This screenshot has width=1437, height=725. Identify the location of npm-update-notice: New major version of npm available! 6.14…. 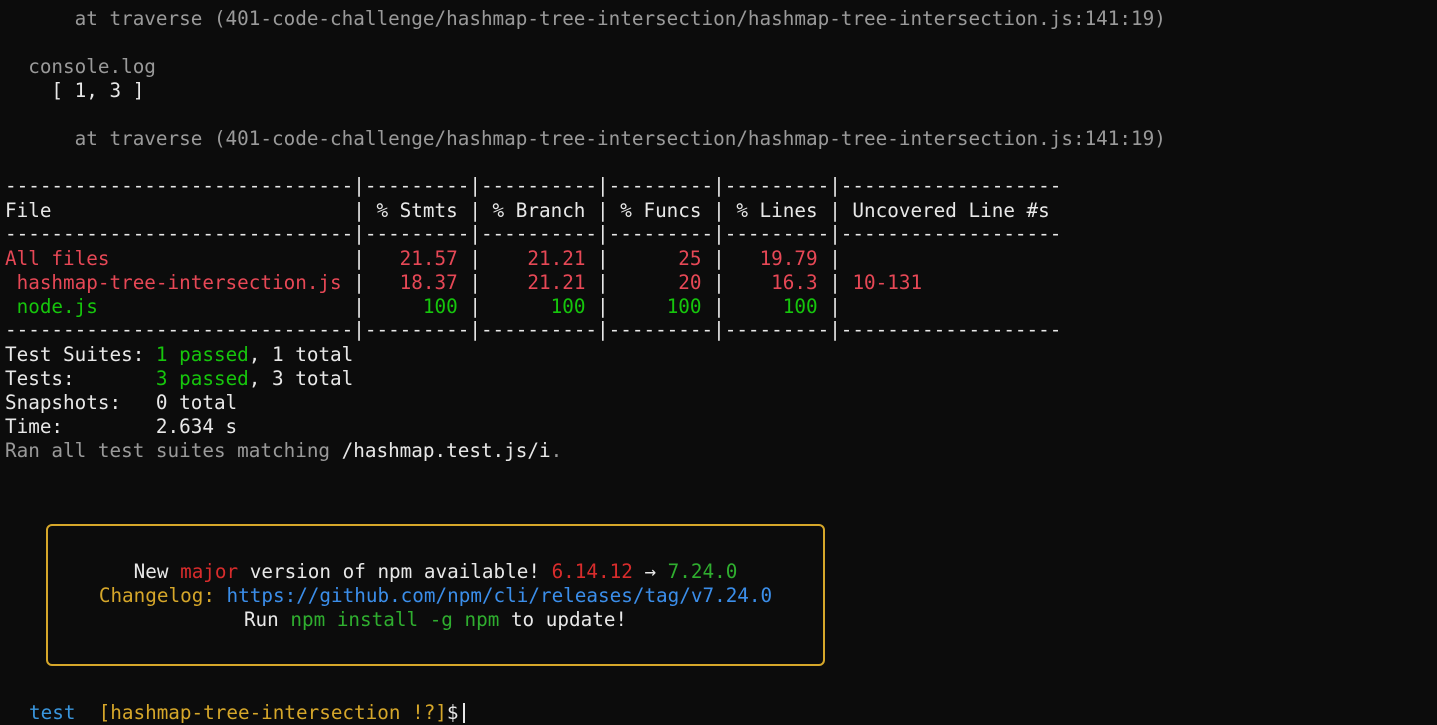
(435, 595).